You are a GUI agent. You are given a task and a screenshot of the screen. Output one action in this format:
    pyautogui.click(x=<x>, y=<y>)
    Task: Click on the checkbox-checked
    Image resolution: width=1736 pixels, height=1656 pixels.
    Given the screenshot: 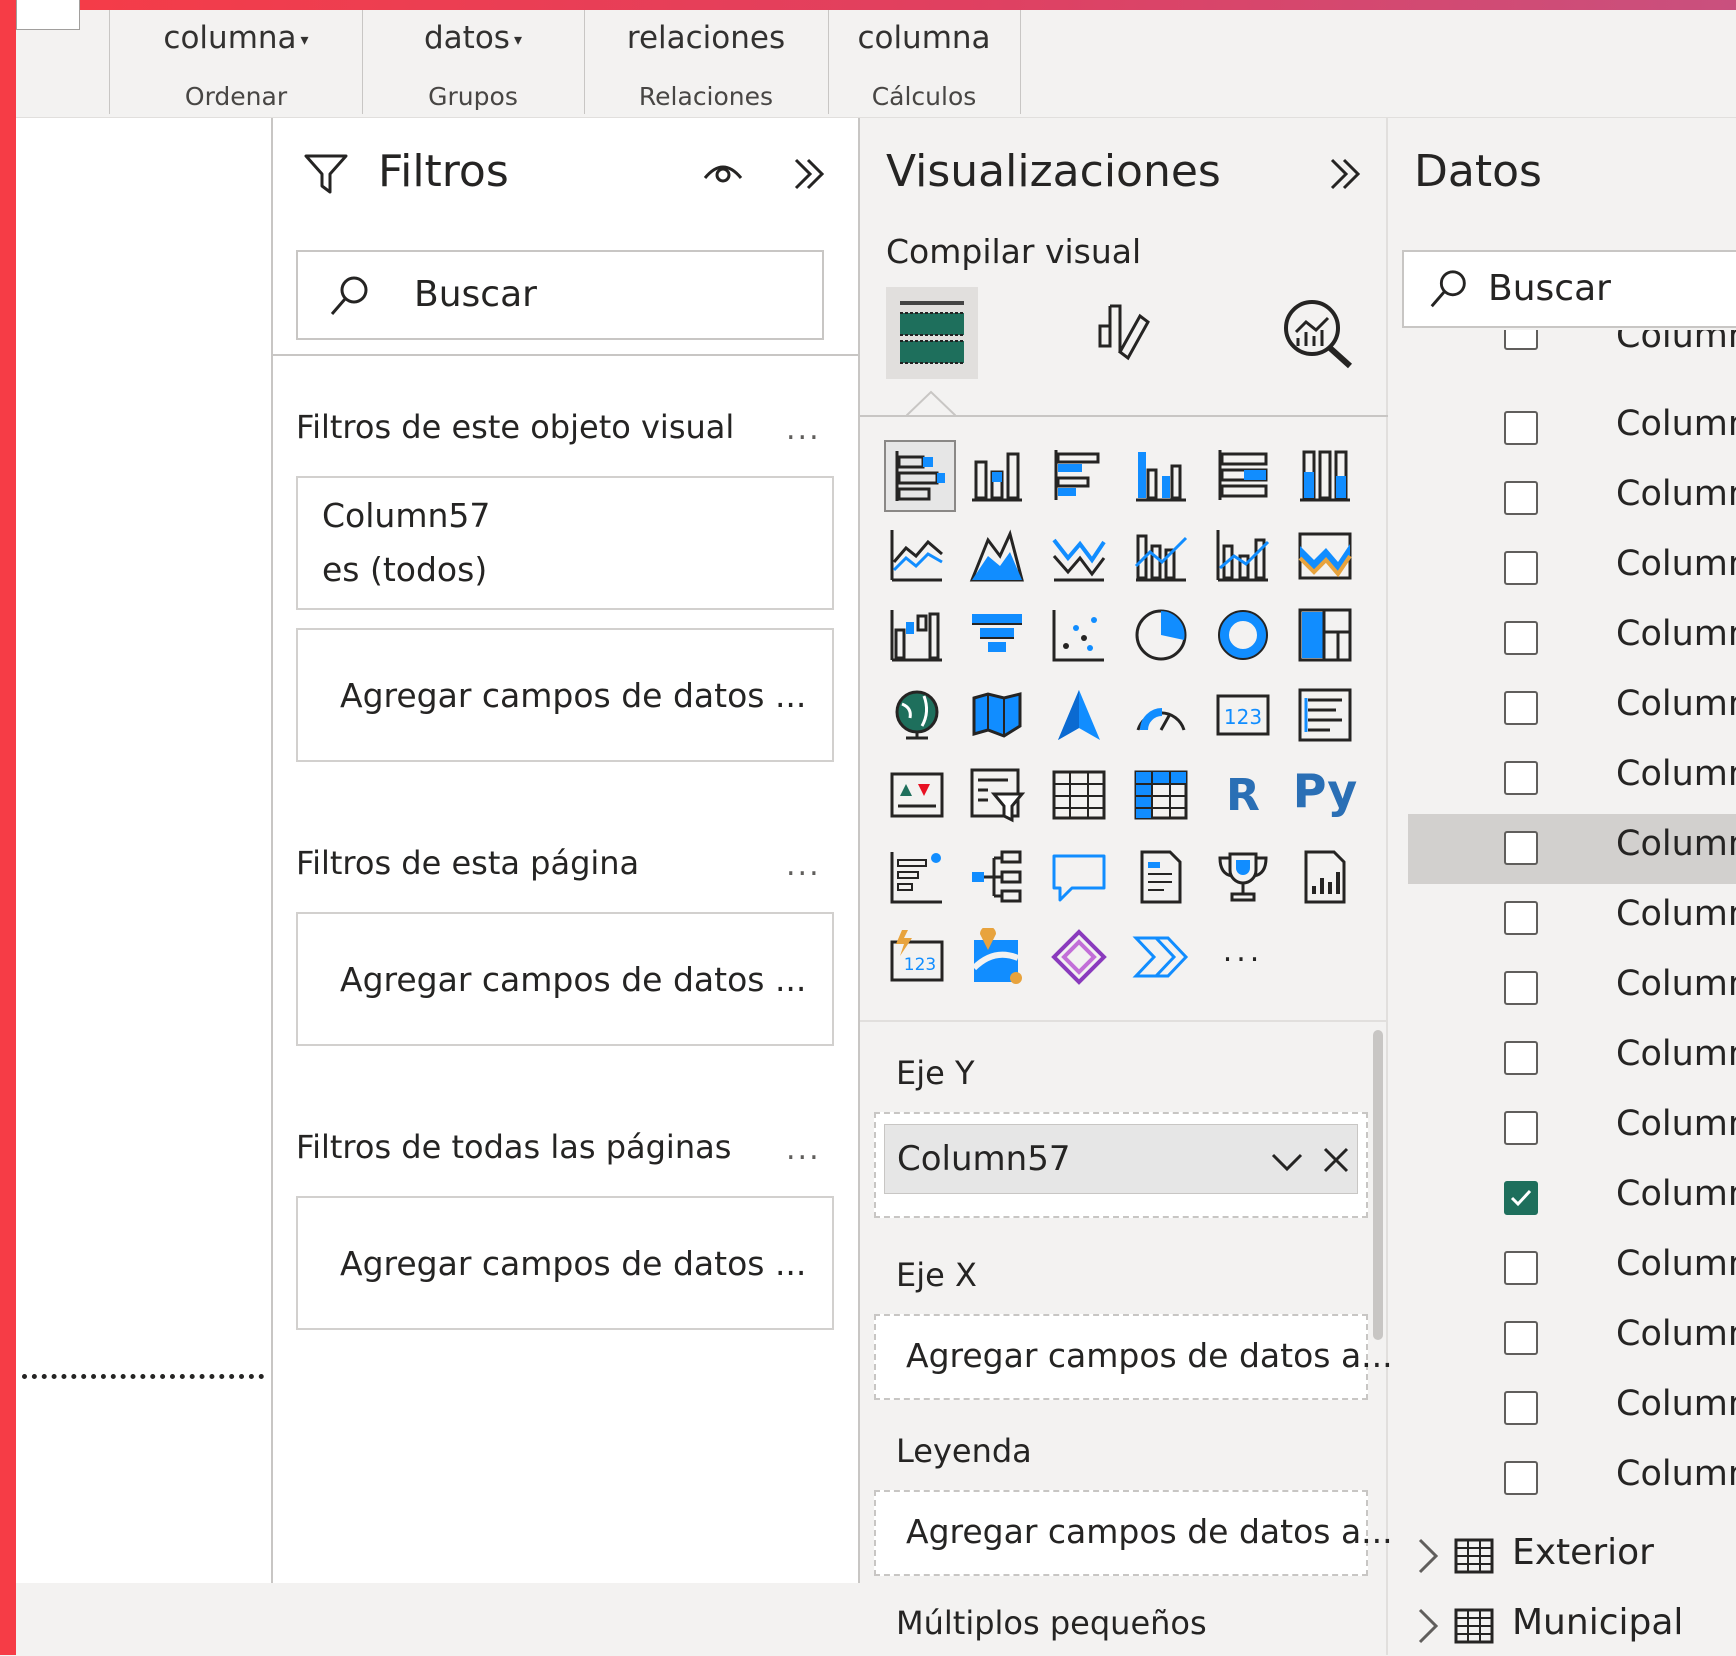 What is the action you would take?
    pyautogui.click(x=1521, y=1198)
    